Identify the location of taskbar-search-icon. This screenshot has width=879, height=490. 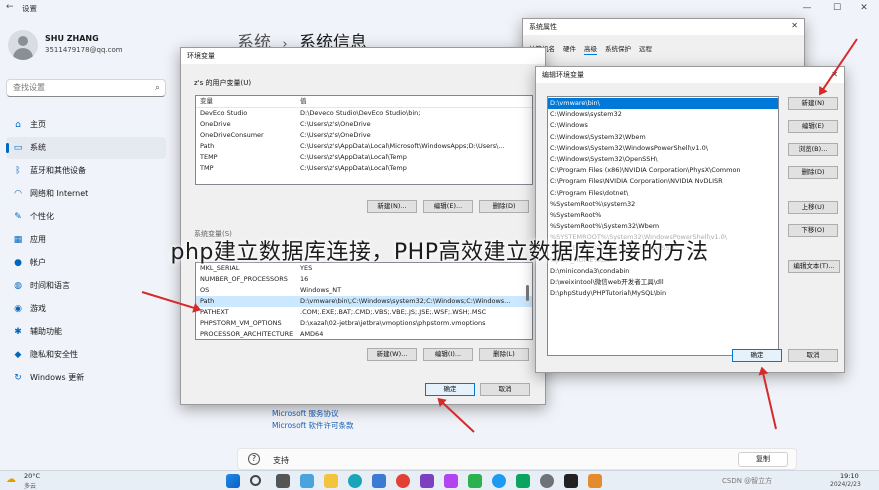
(255, 480).